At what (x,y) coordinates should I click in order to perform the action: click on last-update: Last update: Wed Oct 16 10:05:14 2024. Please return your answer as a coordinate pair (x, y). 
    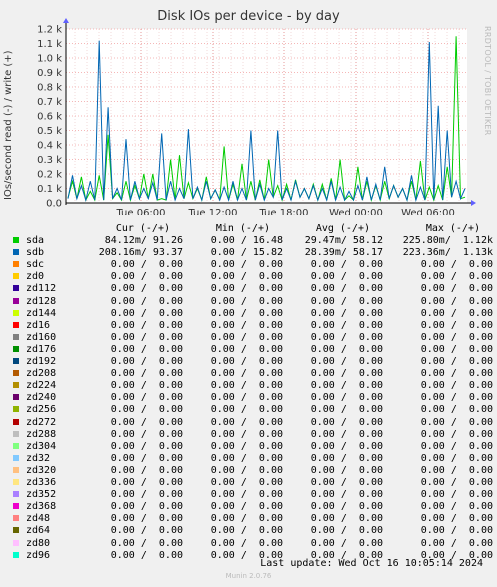
    Looking at the image, I should click on (371, 563).